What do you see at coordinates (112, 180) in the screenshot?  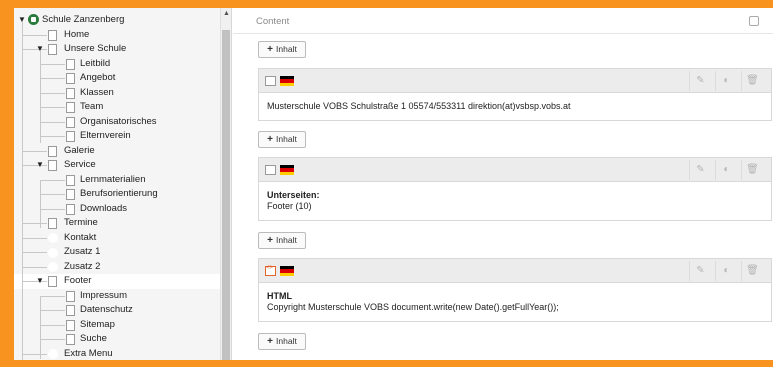 I see `tree-item-label: Lernmaterialien` at bounding box center [112, 180].